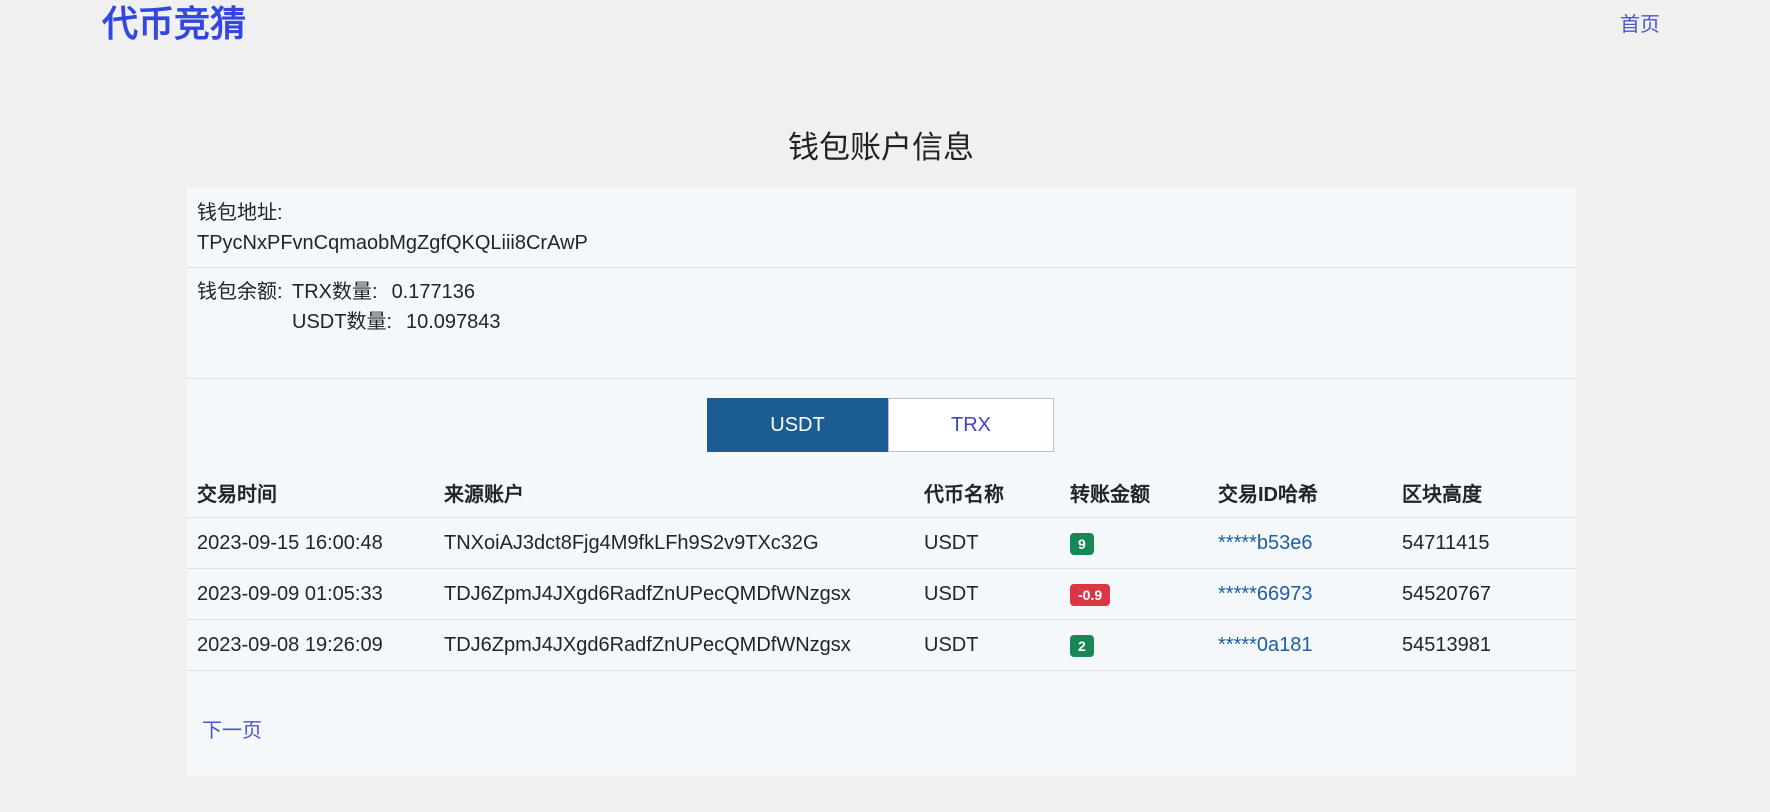 The width and height of the screenshot is (1770, 812). What do you see at coordinates (174, 24) in the screenshot?
I see `brand-logo: 代币竞猜` at bounding box center [174, 24].